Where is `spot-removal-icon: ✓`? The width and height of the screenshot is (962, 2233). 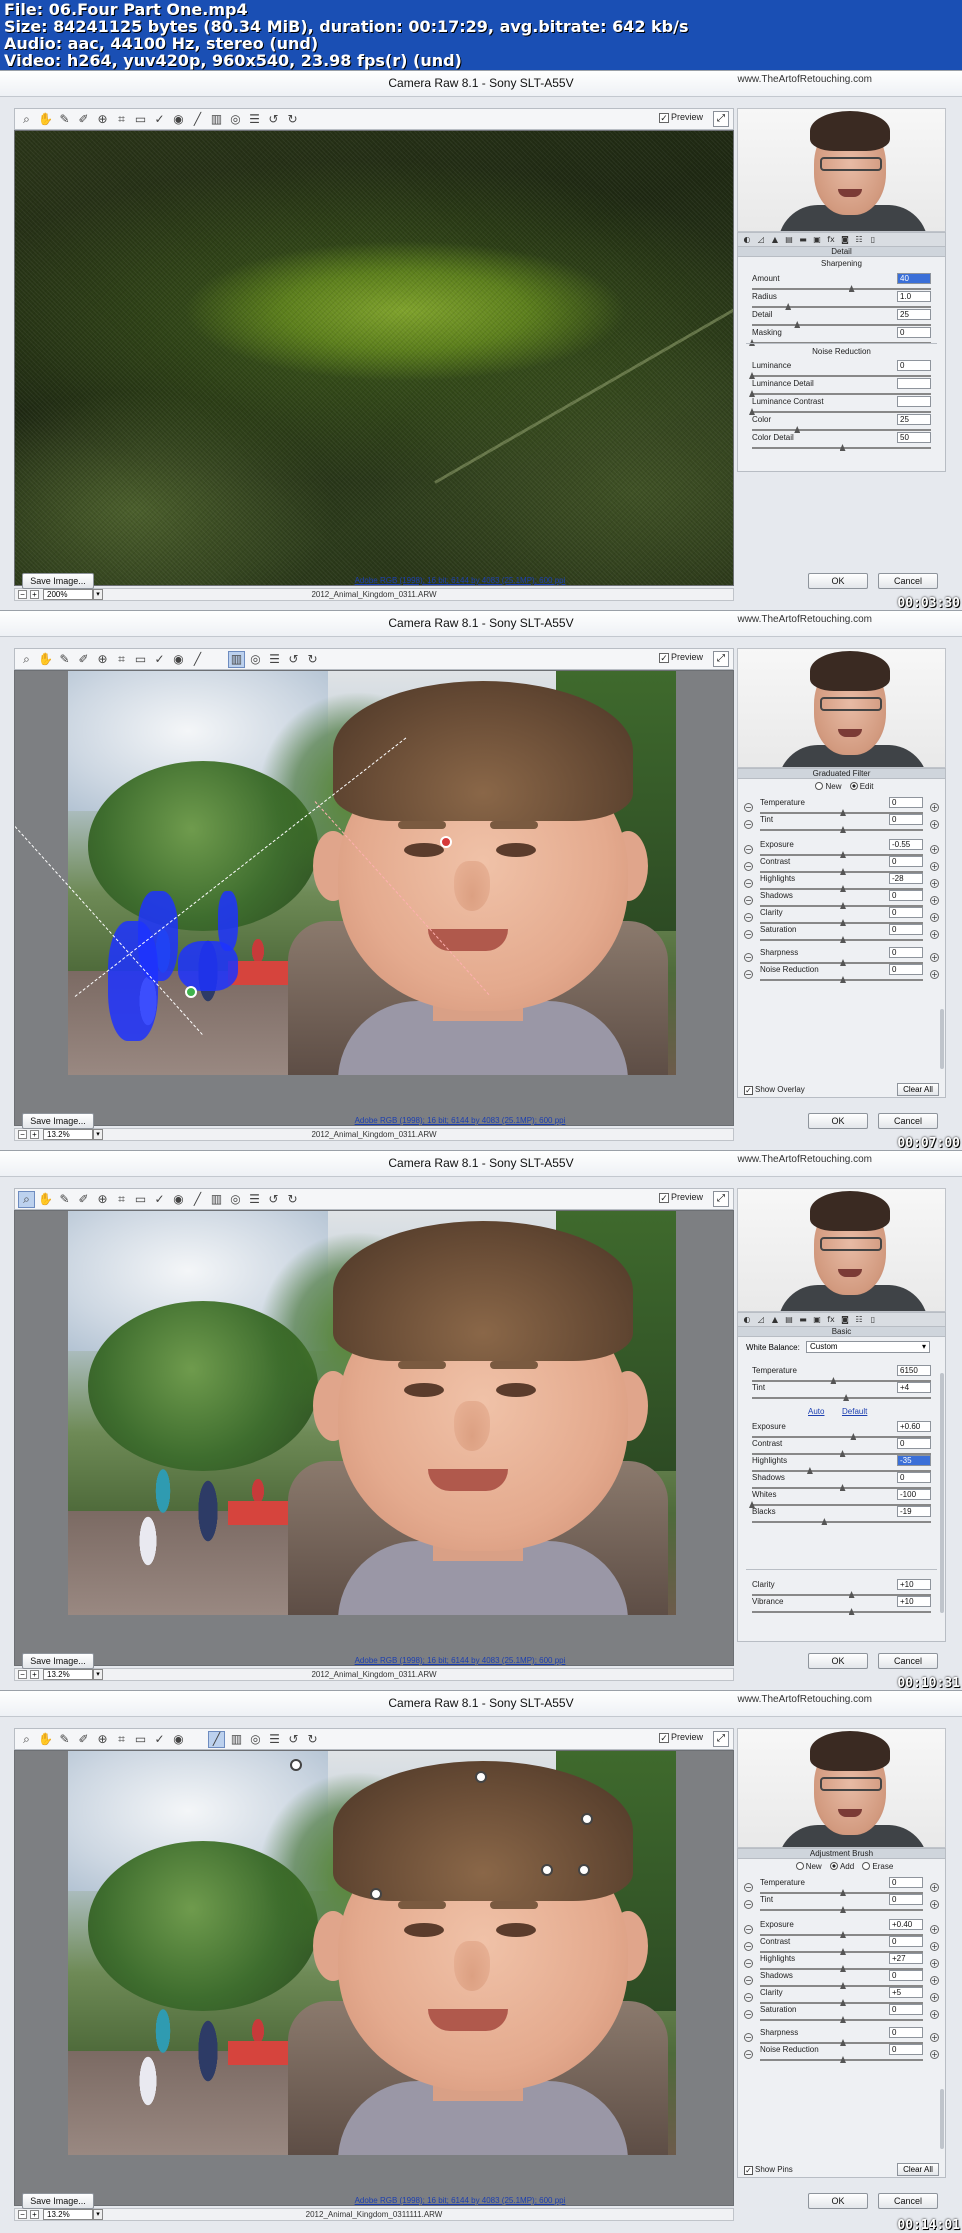 spot-removal-icon: ✓ is located at coordinates (159, 1739).